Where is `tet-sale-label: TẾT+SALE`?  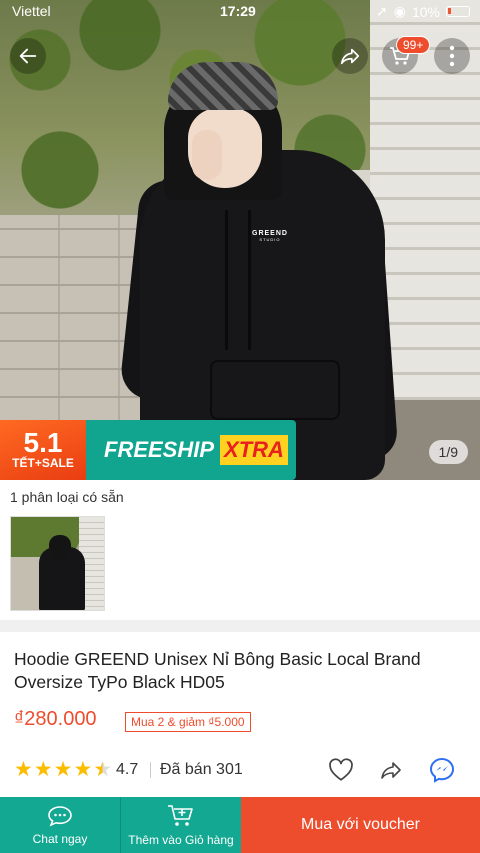 tet-sale-label: TẾT+SALE is located at coordinates (43, 463).